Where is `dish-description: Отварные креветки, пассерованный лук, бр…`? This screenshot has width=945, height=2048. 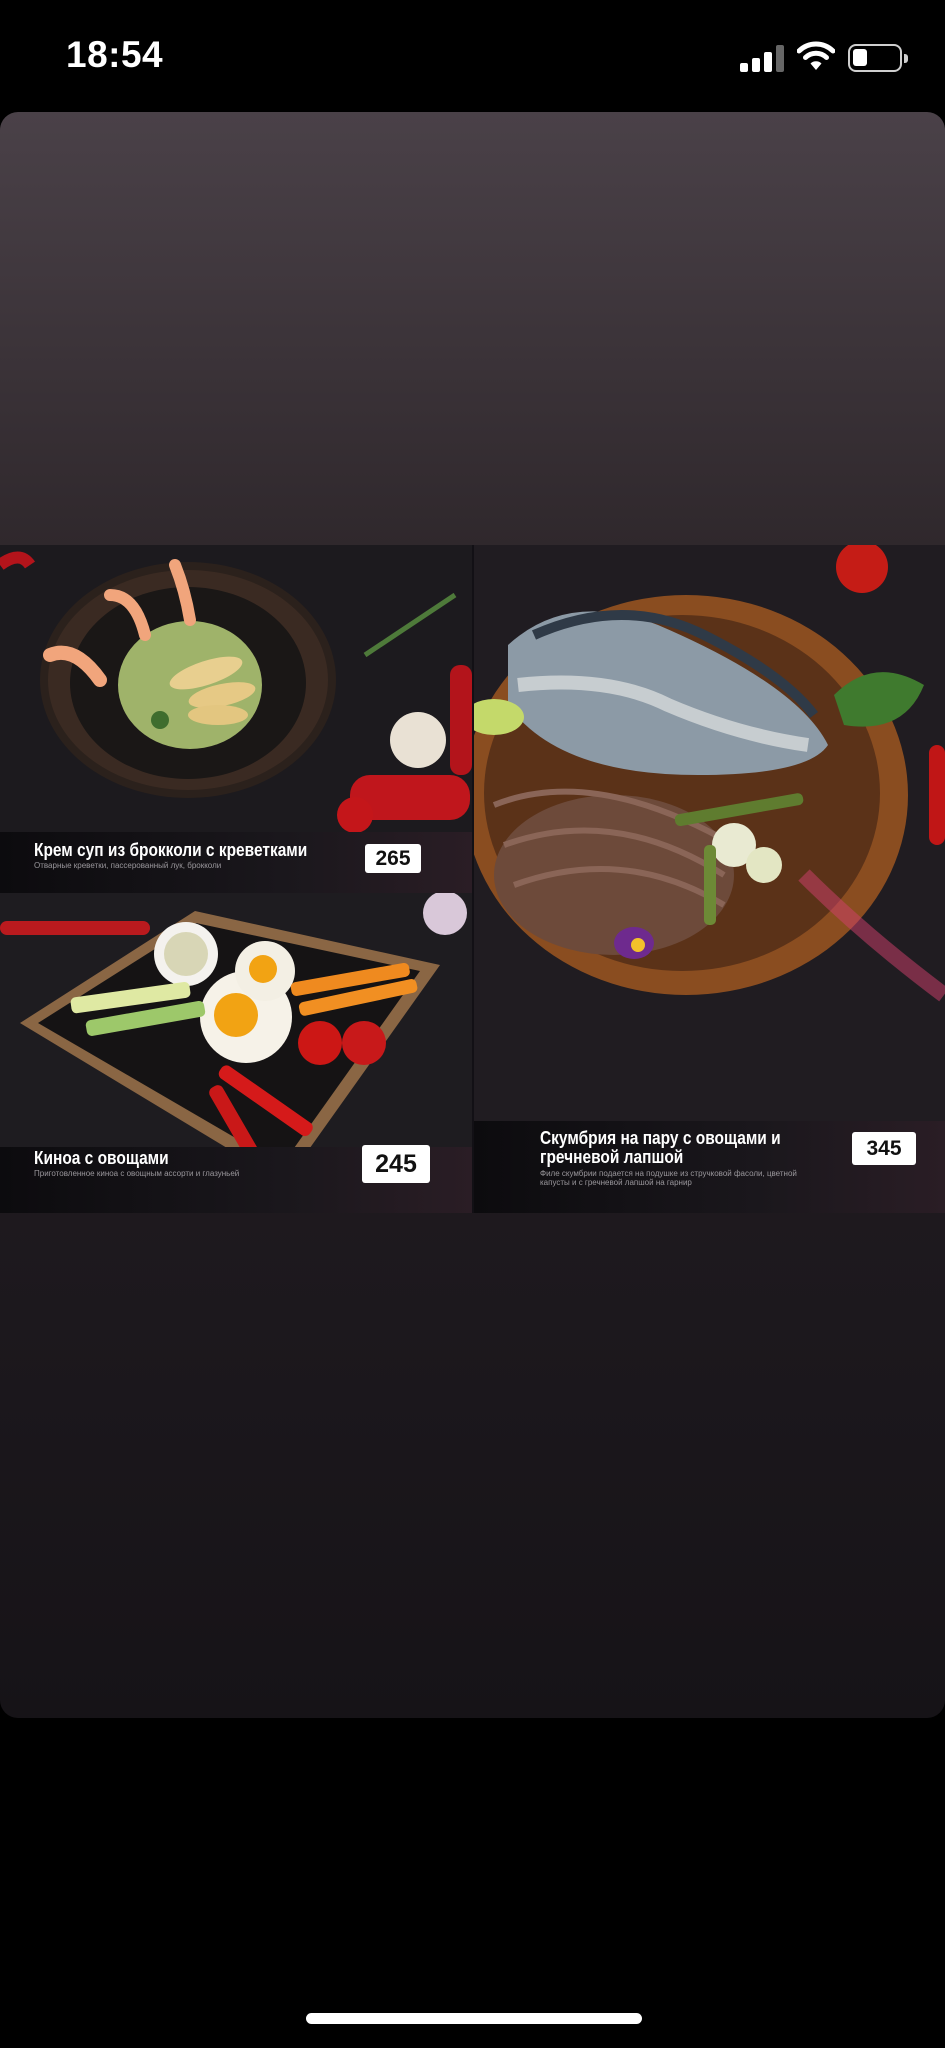
dish-description: Отварные креветки, пассерованный лук, бр… is located at coordinates (128, 865).